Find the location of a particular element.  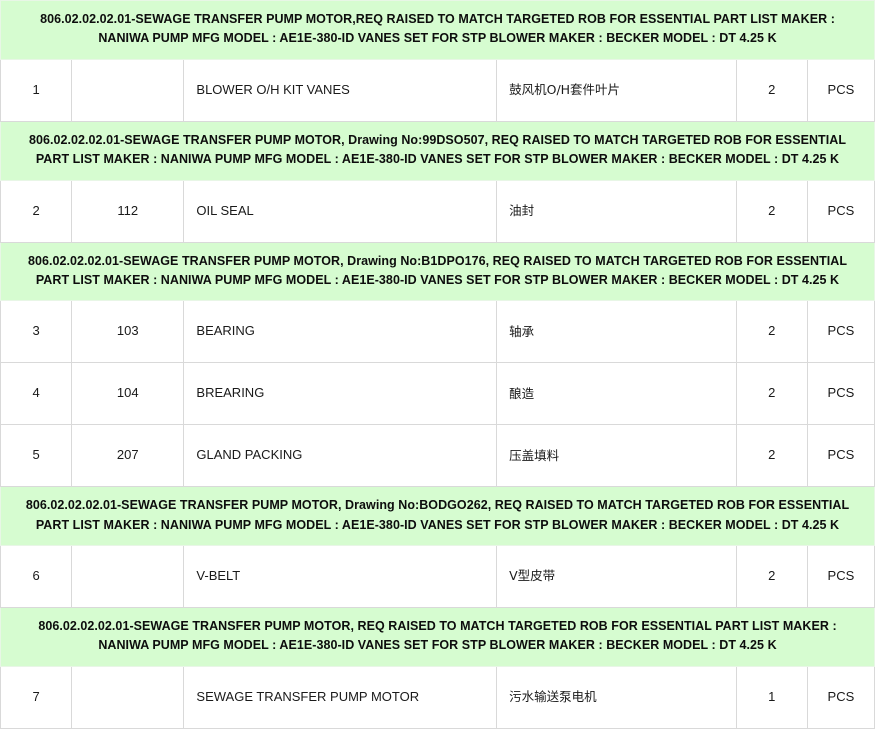

cell-line: 7 is located at coordinates (36, 697).